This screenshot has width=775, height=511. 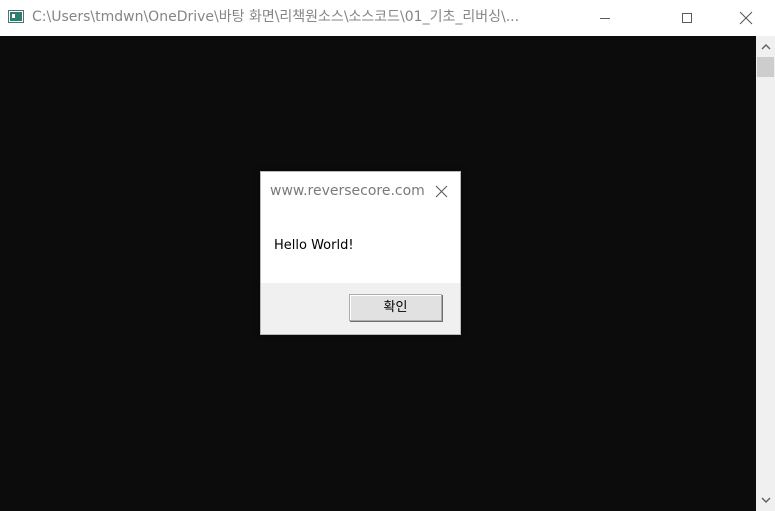 I want to click on minimize-button, so click(x=605, y=17).